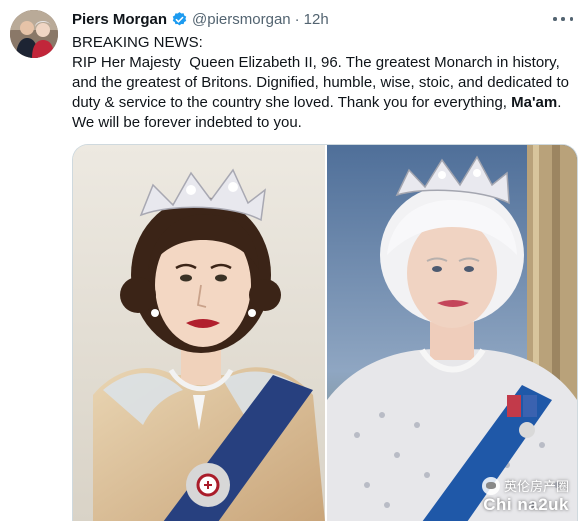  Describe the element at coordinates (534, 102) in the screenshot. I see `tweet-bold-word: Ma'am` at that location.